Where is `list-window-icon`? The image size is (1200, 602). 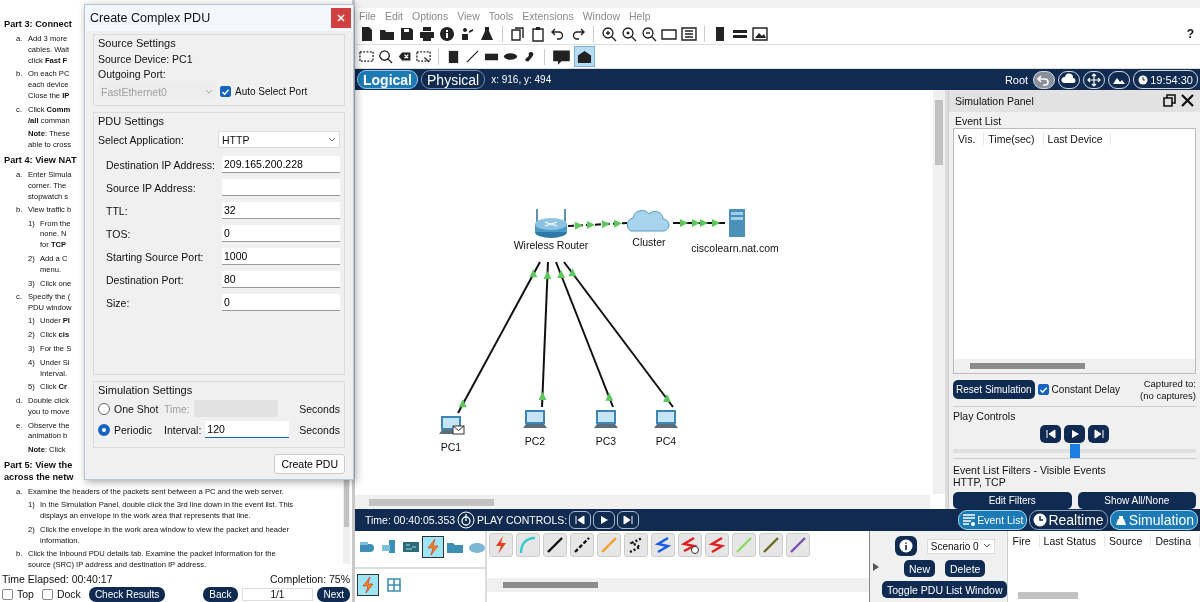 list-window-icon is located at coordinates (689, 34).